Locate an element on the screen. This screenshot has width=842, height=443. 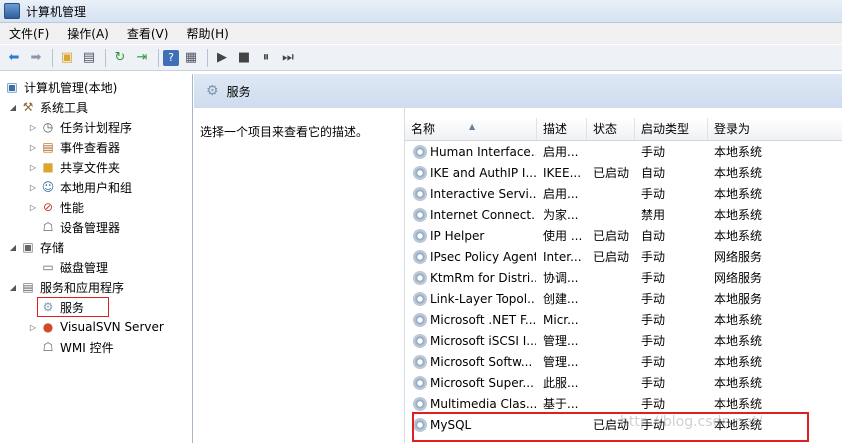
service-row: KtmRm for Distri... 协调... 手动 网络服务 is located at coordinates (623, 278).